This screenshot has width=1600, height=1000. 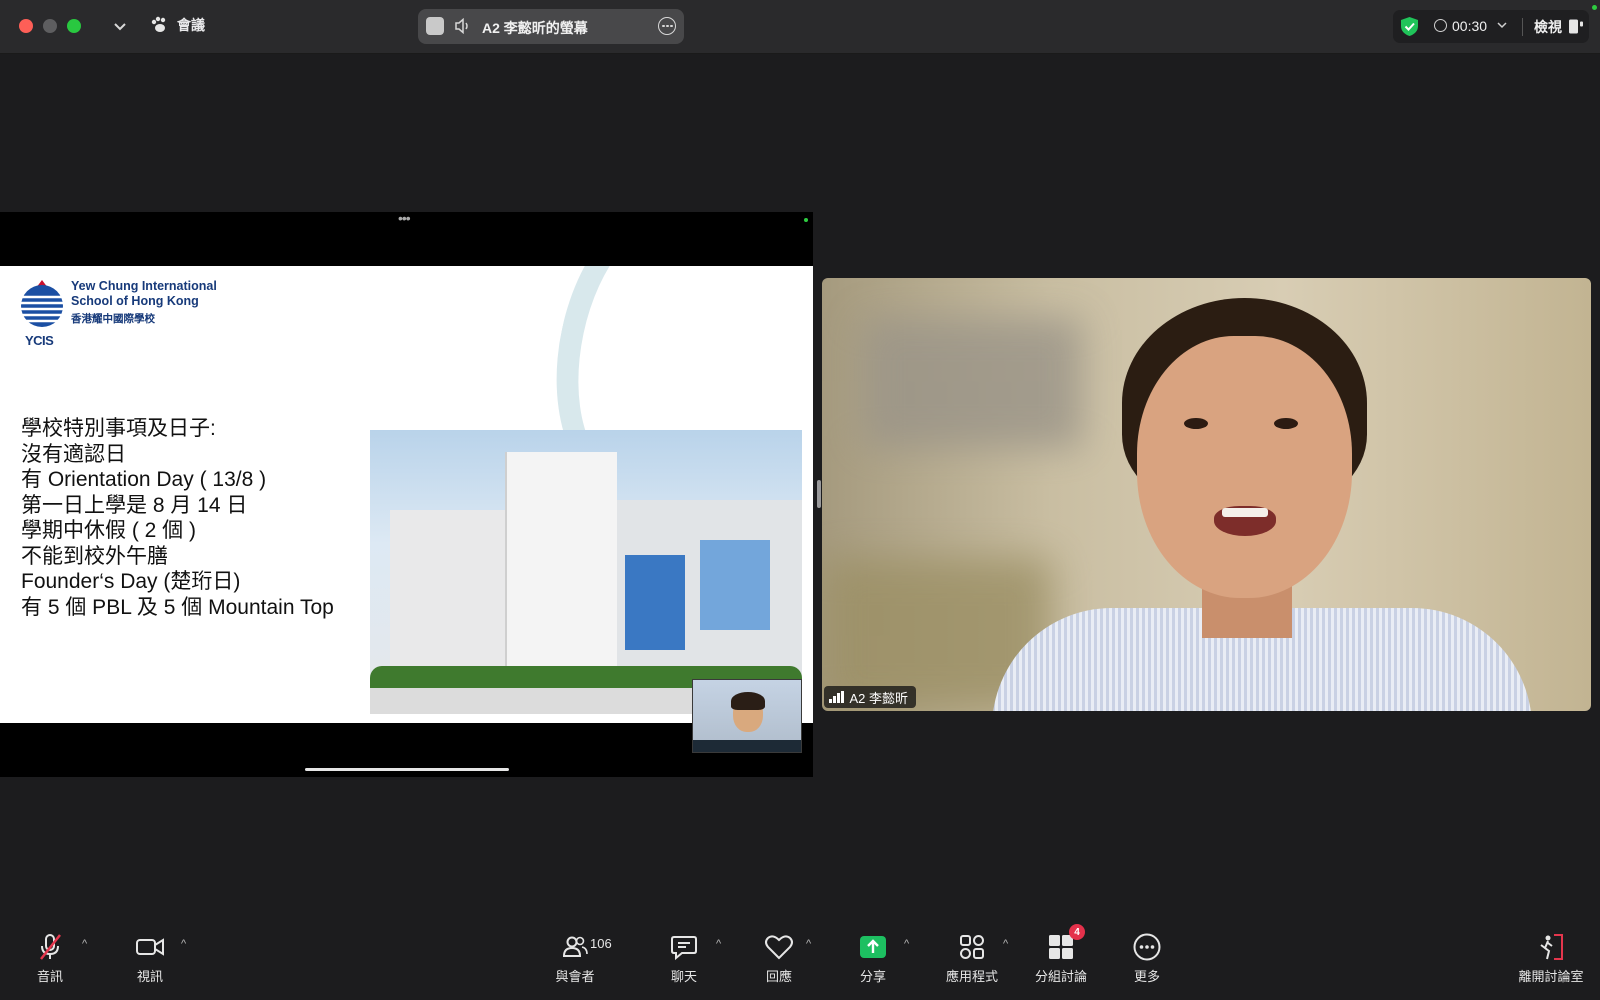 I want to click on meeting-timer: 00:30, so click(x=1469, y=26).